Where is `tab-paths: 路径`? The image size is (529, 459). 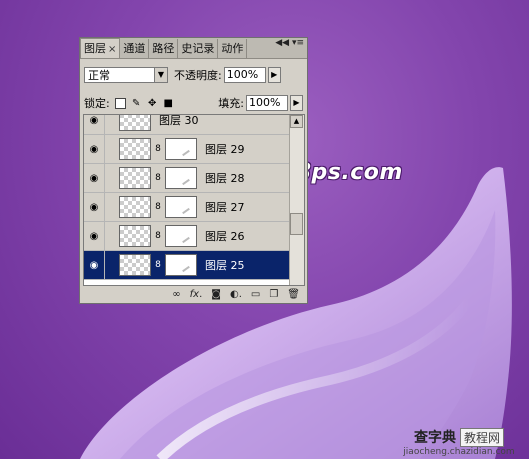 tab-paths: 路径 is located at coordinates (164, 48).